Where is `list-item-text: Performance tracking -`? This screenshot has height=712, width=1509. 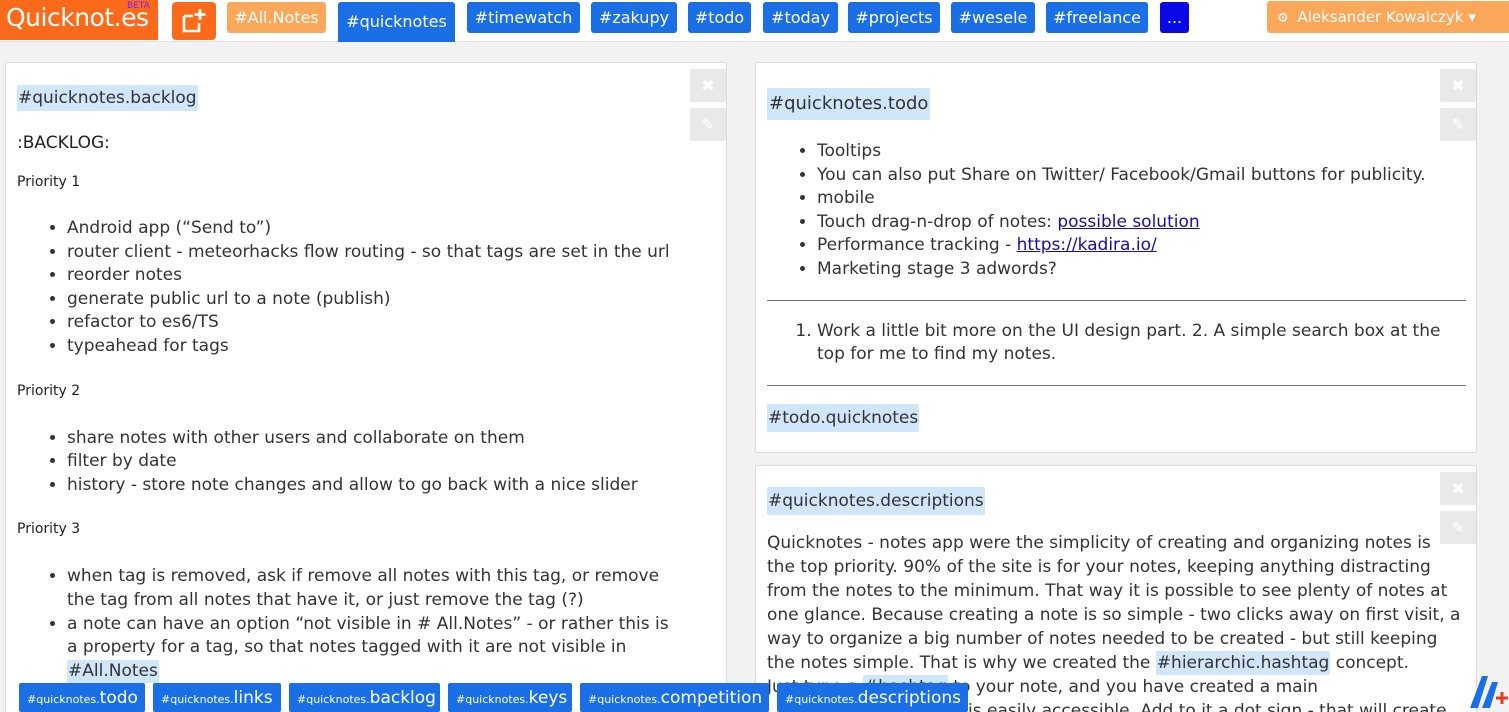 list-item-text: Performance tracking - is located at coordinates (917, 245).